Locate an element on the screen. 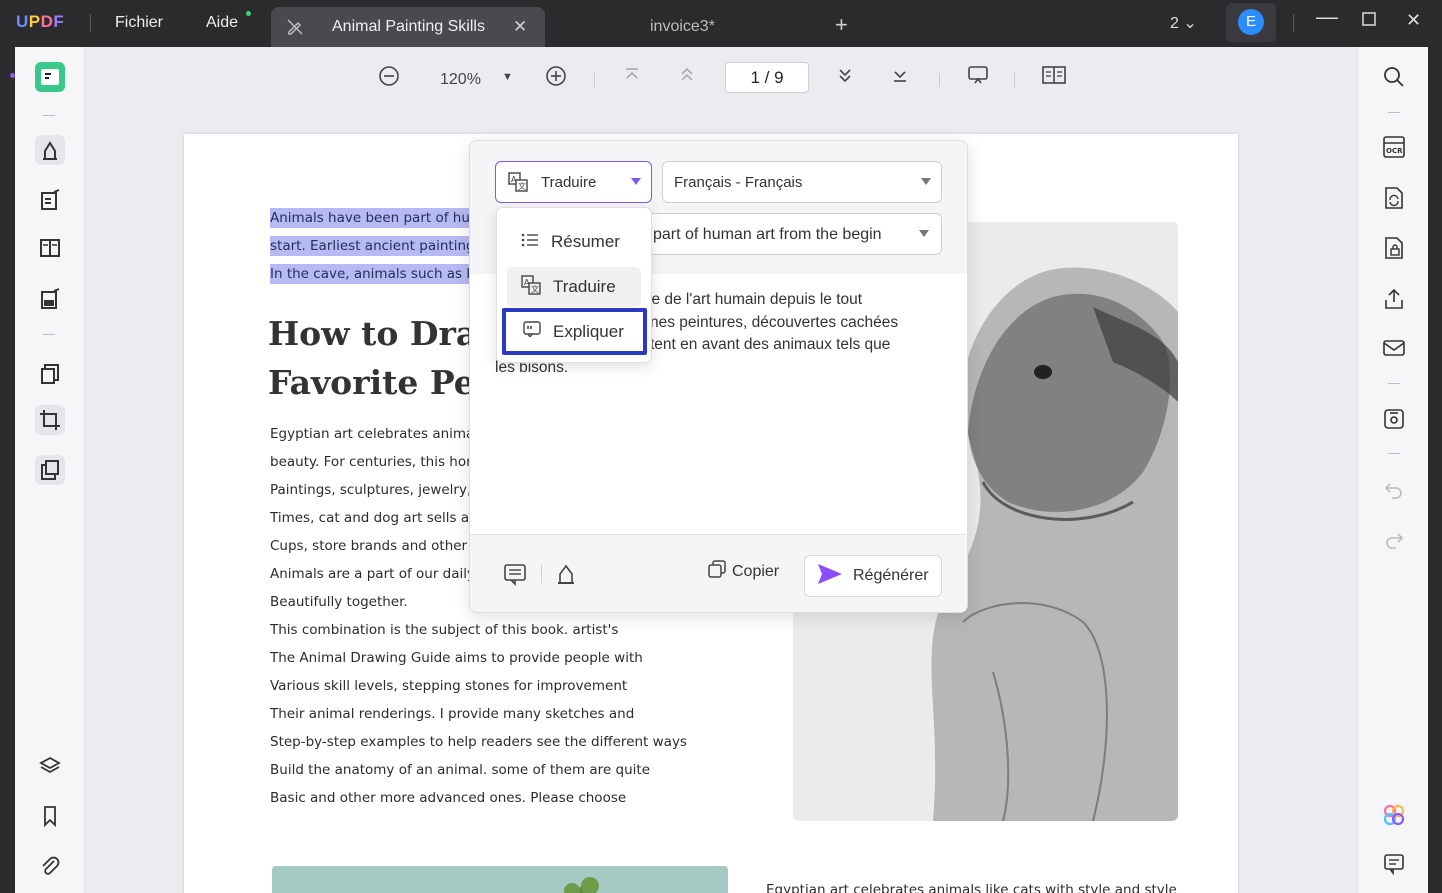 This screenshot has height=893, width=1442. new-tab-icon: + is located at coordinates (841, 25).